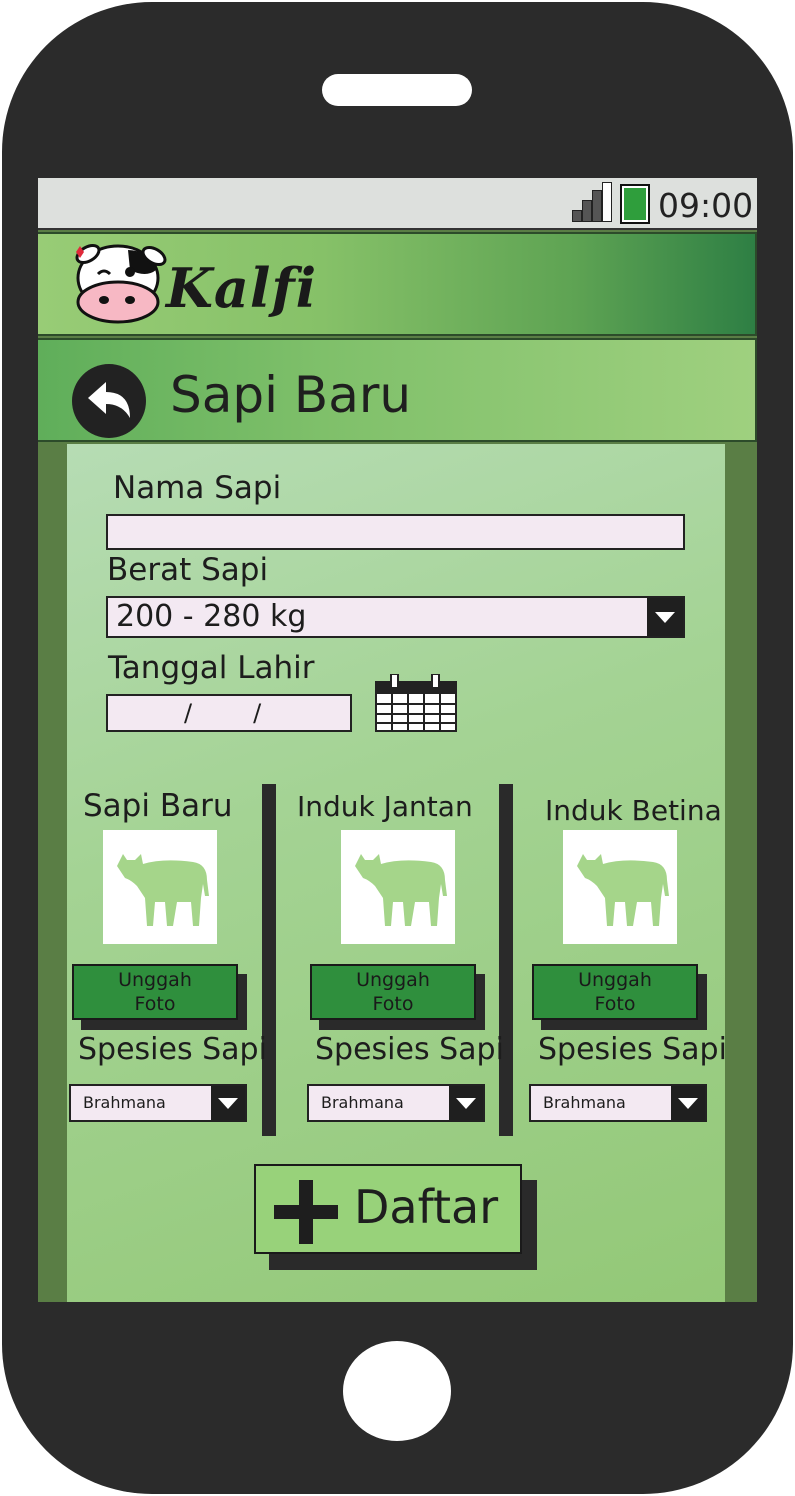  What do you see at coordinates (385, 806) in the screenshot?
I see `photo-title-induk-jantan: Induk Jantan` at bounding box center [385, 806].